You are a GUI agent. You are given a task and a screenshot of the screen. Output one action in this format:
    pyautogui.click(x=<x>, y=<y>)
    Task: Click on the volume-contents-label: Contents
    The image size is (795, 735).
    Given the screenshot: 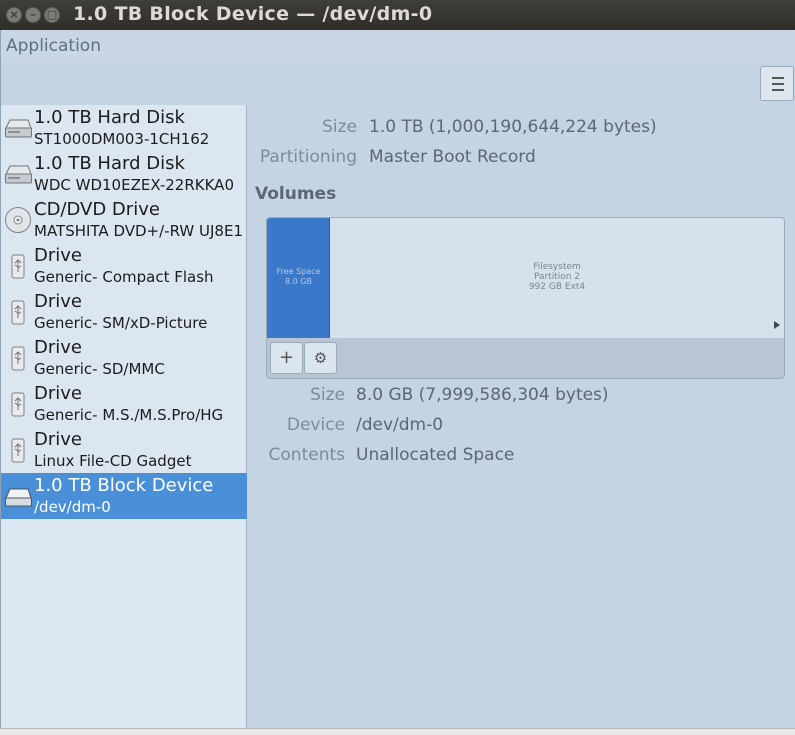 What is the action you would take?
    pyautogui.click(x=306, y=455)
    